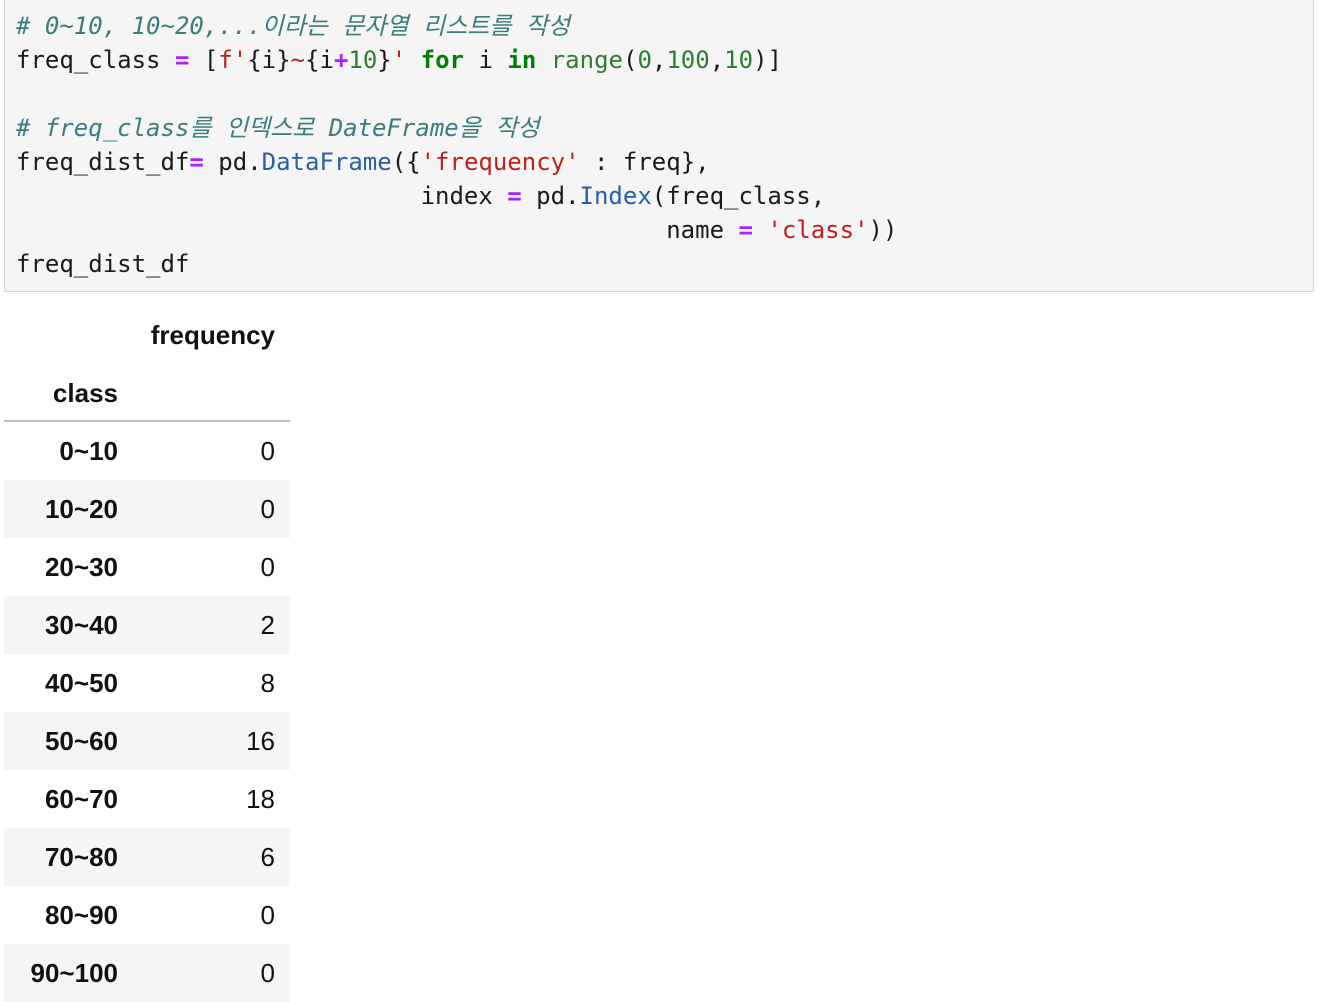 The image size is (1320, 1002). What do you see at coordinates (883, 230) in the screenshot?
I see `code-token: ))` at bounding box center [883, 230].